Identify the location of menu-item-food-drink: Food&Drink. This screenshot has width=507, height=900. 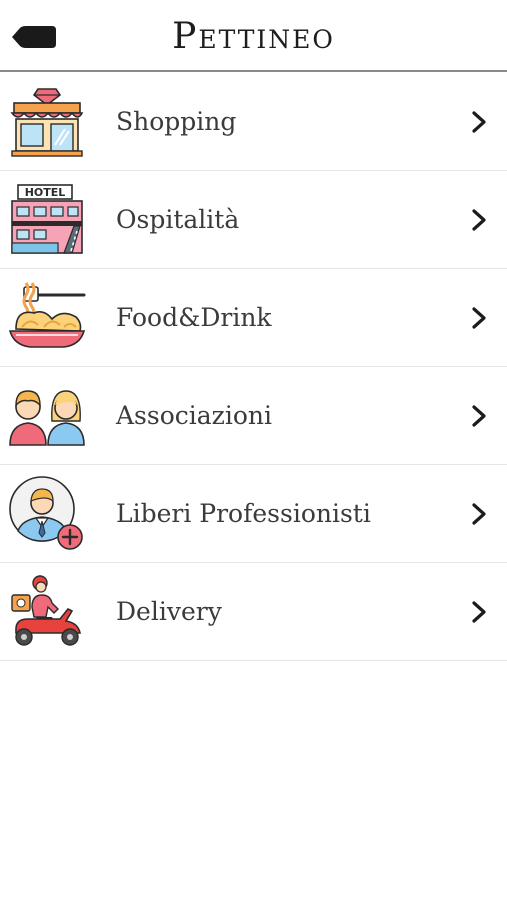
(253, 318).